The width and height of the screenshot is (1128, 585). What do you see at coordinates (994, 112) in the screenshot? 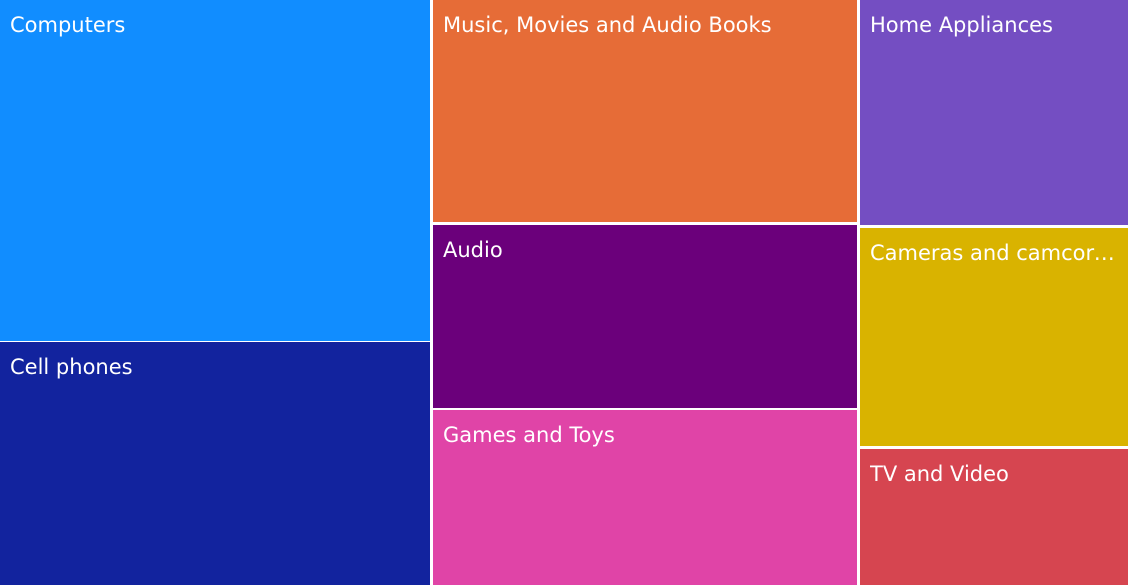
I see `treemap-tile-home-appliances: Home Appliances` at bounding box center [994, 112].